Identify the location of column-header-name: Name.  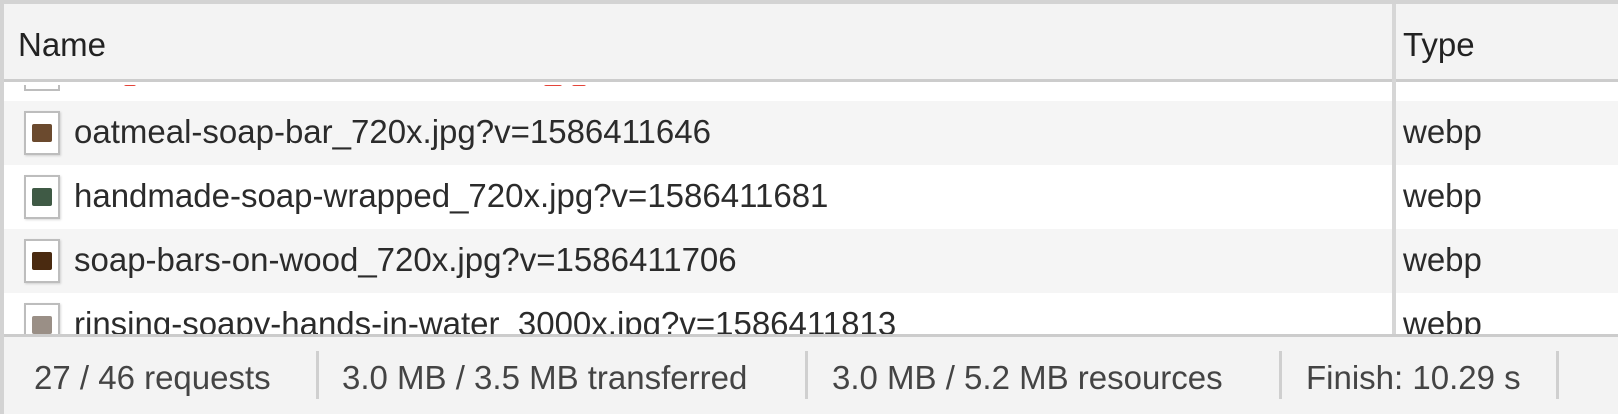
(62, 45).